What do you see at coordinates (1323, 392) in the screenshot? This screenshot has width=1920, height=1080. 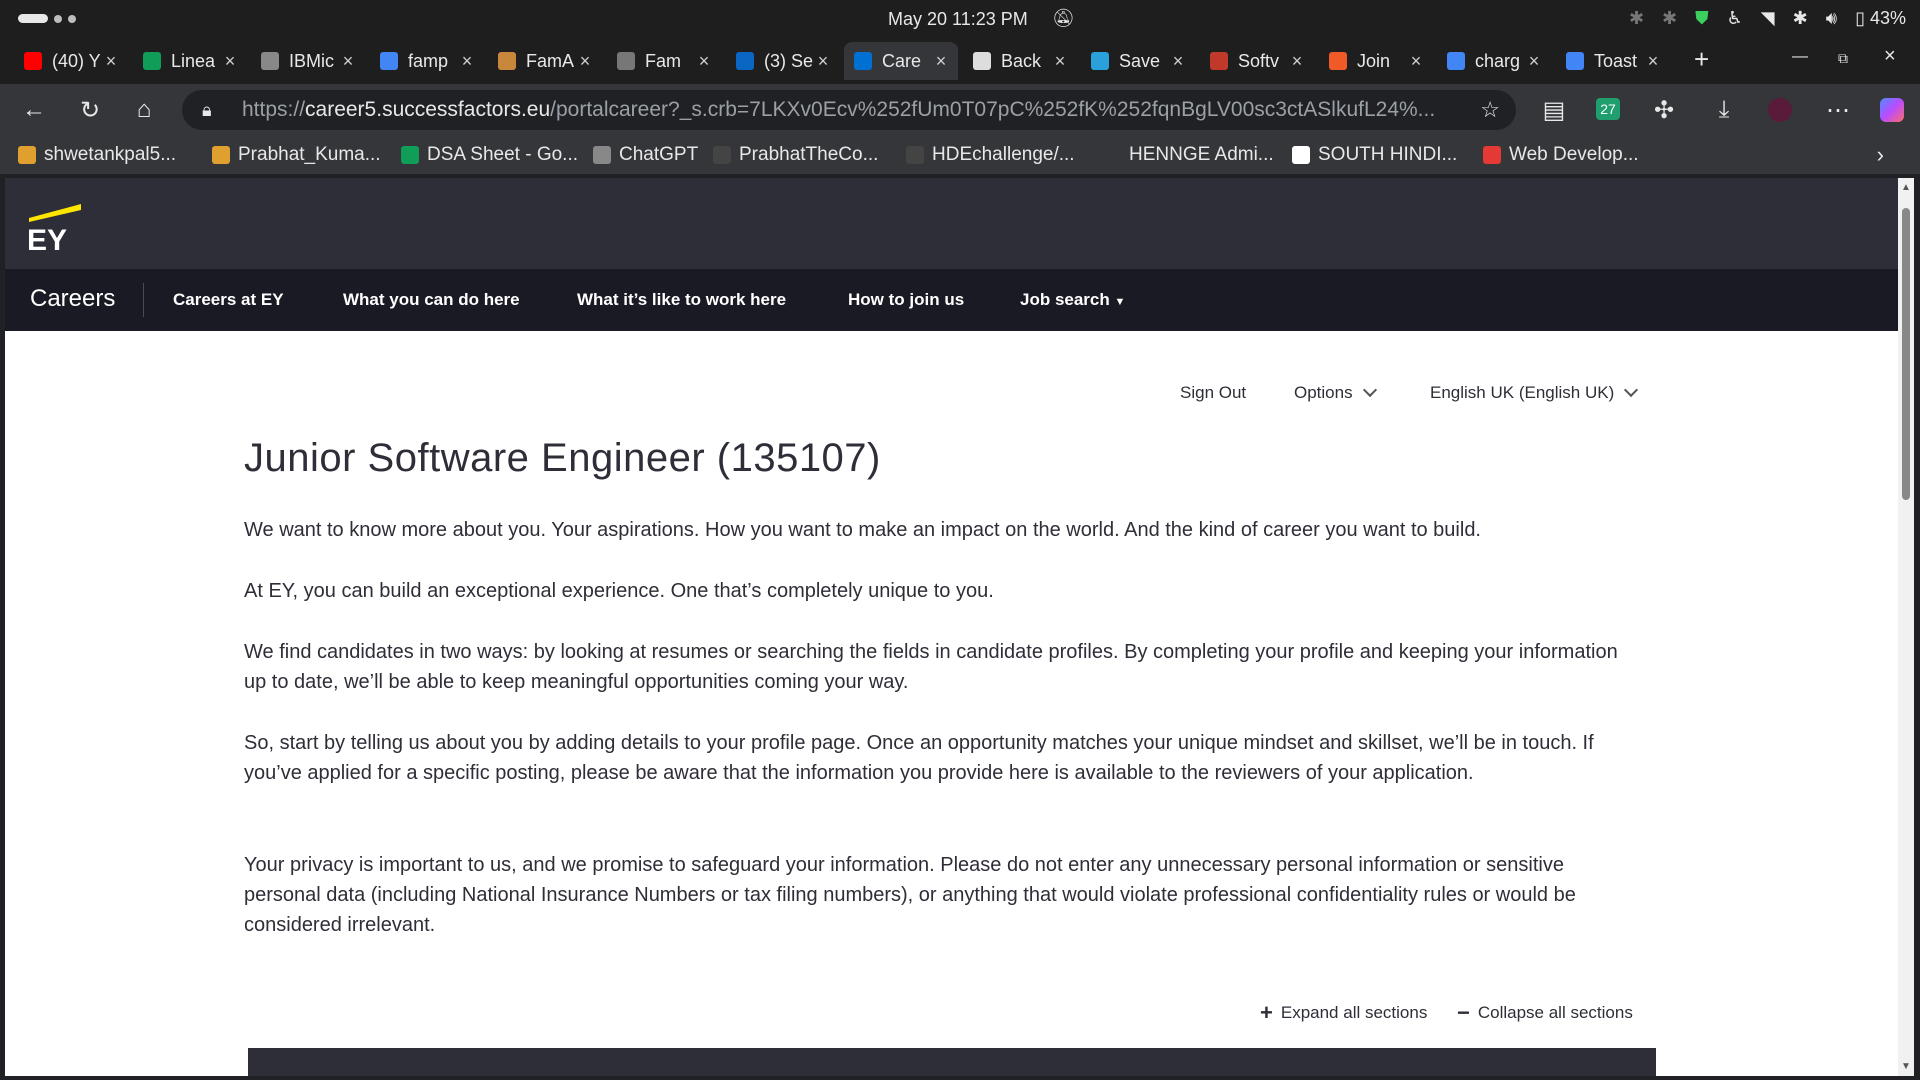 I see `options-label: Options` at bounding box center [1323, 392].